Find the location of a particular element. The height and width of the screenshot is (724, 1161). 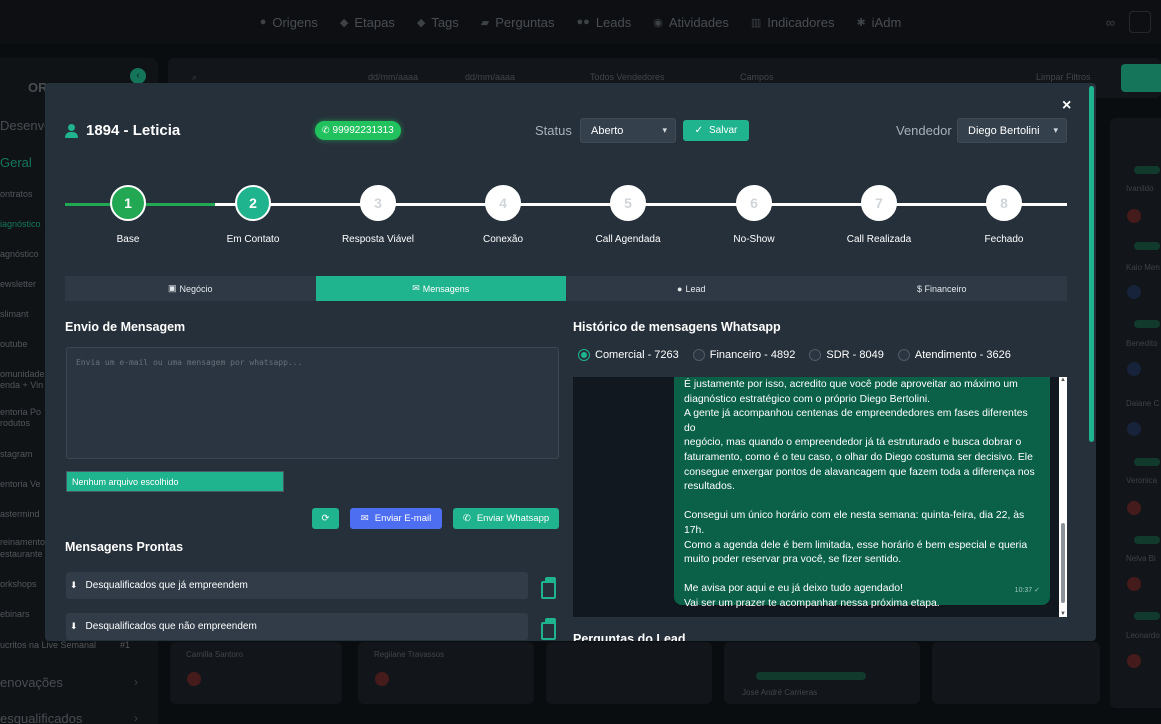

close-button: × is located at coordinates (1066, 106).